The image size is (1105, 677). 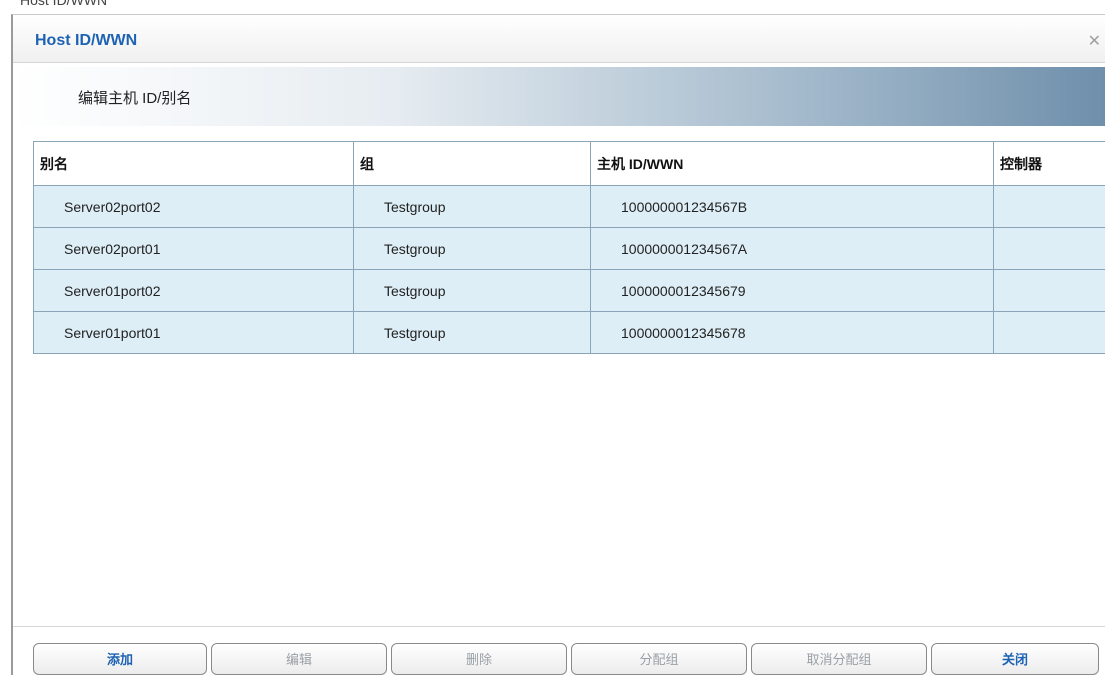 What do you see at coordinates (668, 333) in the screenshot?
I see `hostid-text: 1000000012345678` at bounding box center [668, 333].